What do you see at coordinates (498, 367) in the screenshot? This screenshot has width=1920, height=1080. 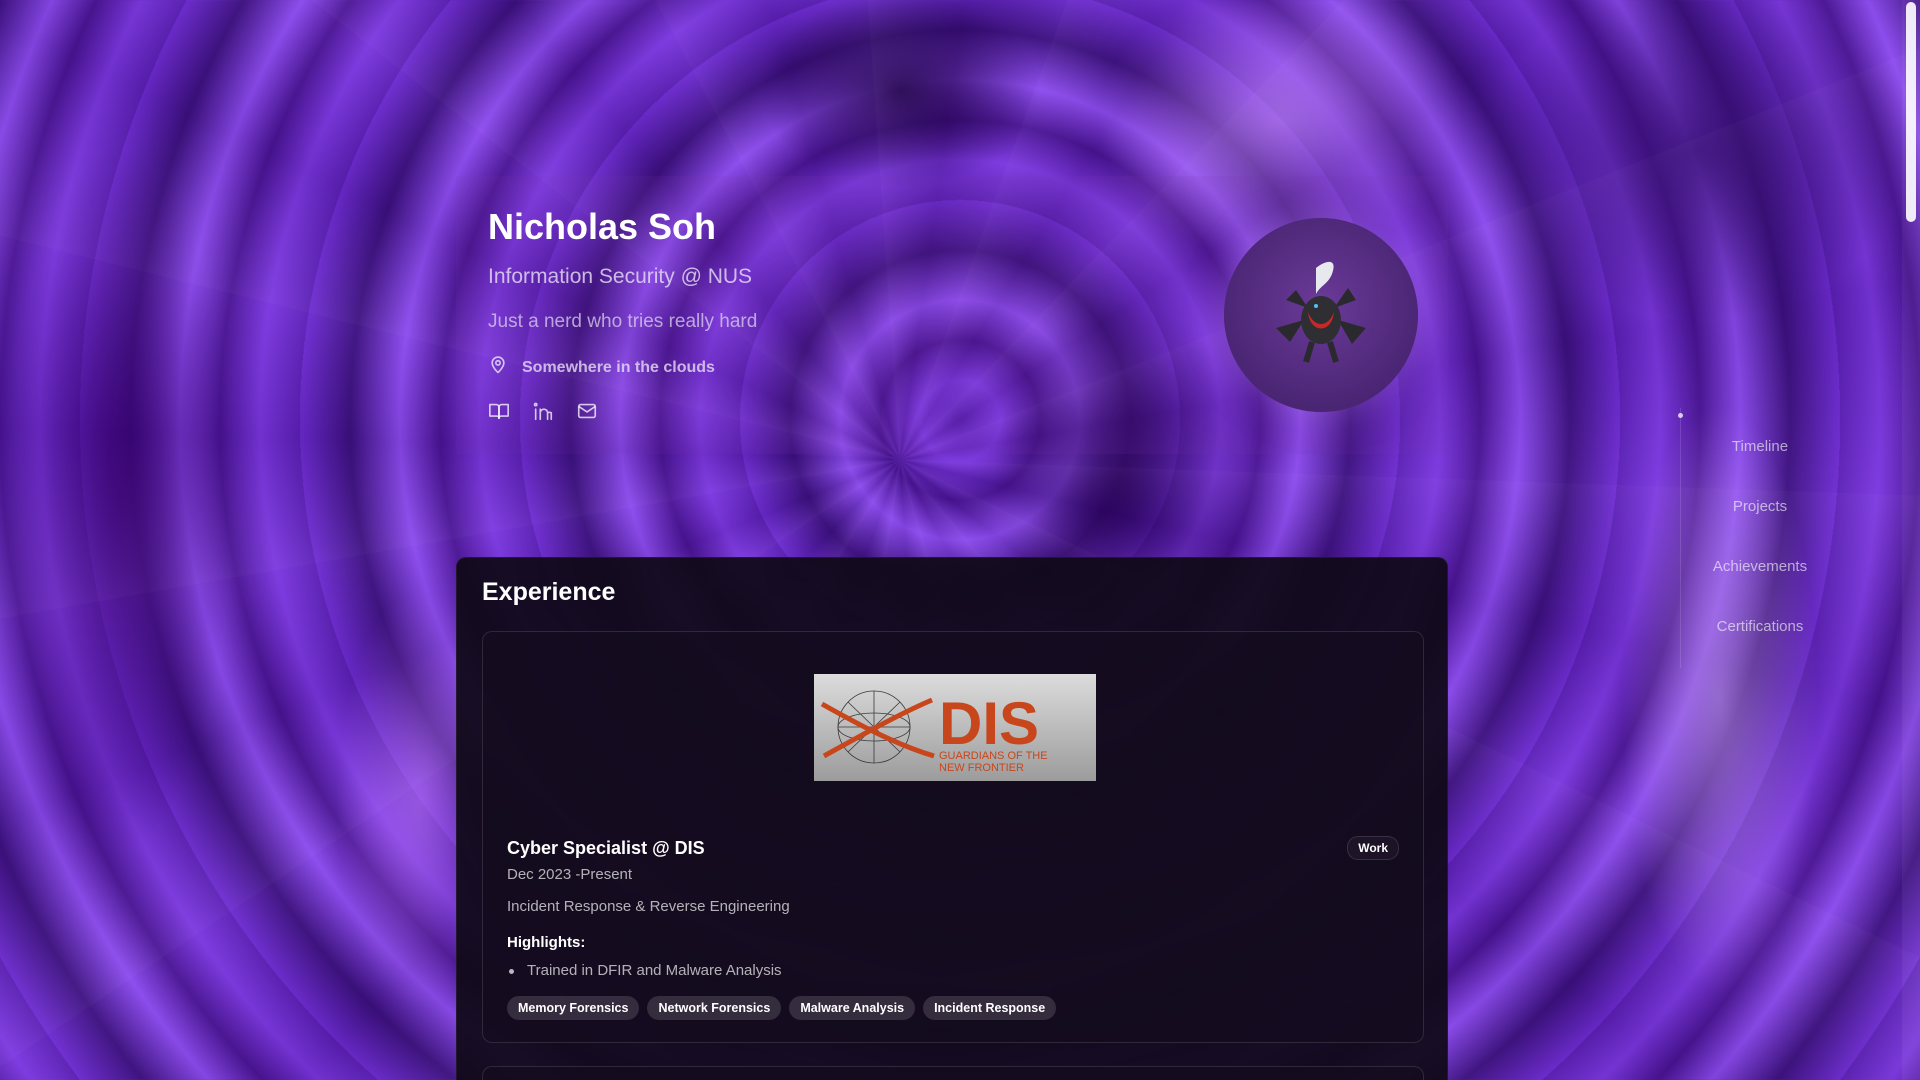 I see `map-pin-icon` at bounding box center [498, 367].